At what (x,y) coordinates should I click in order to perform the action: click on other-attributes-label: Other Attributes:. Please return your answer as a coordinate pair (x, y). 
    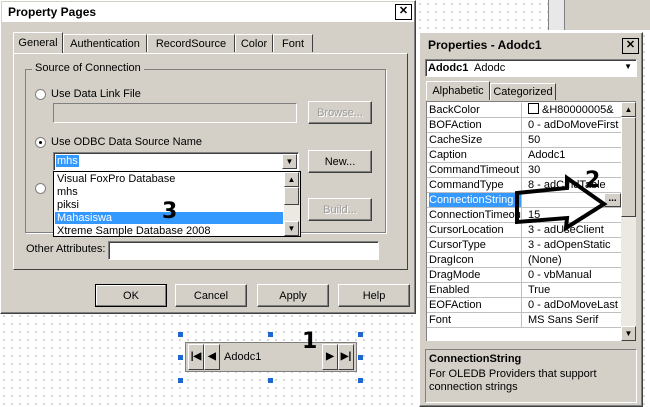
    Looking at the image, I should click on (66, 249).